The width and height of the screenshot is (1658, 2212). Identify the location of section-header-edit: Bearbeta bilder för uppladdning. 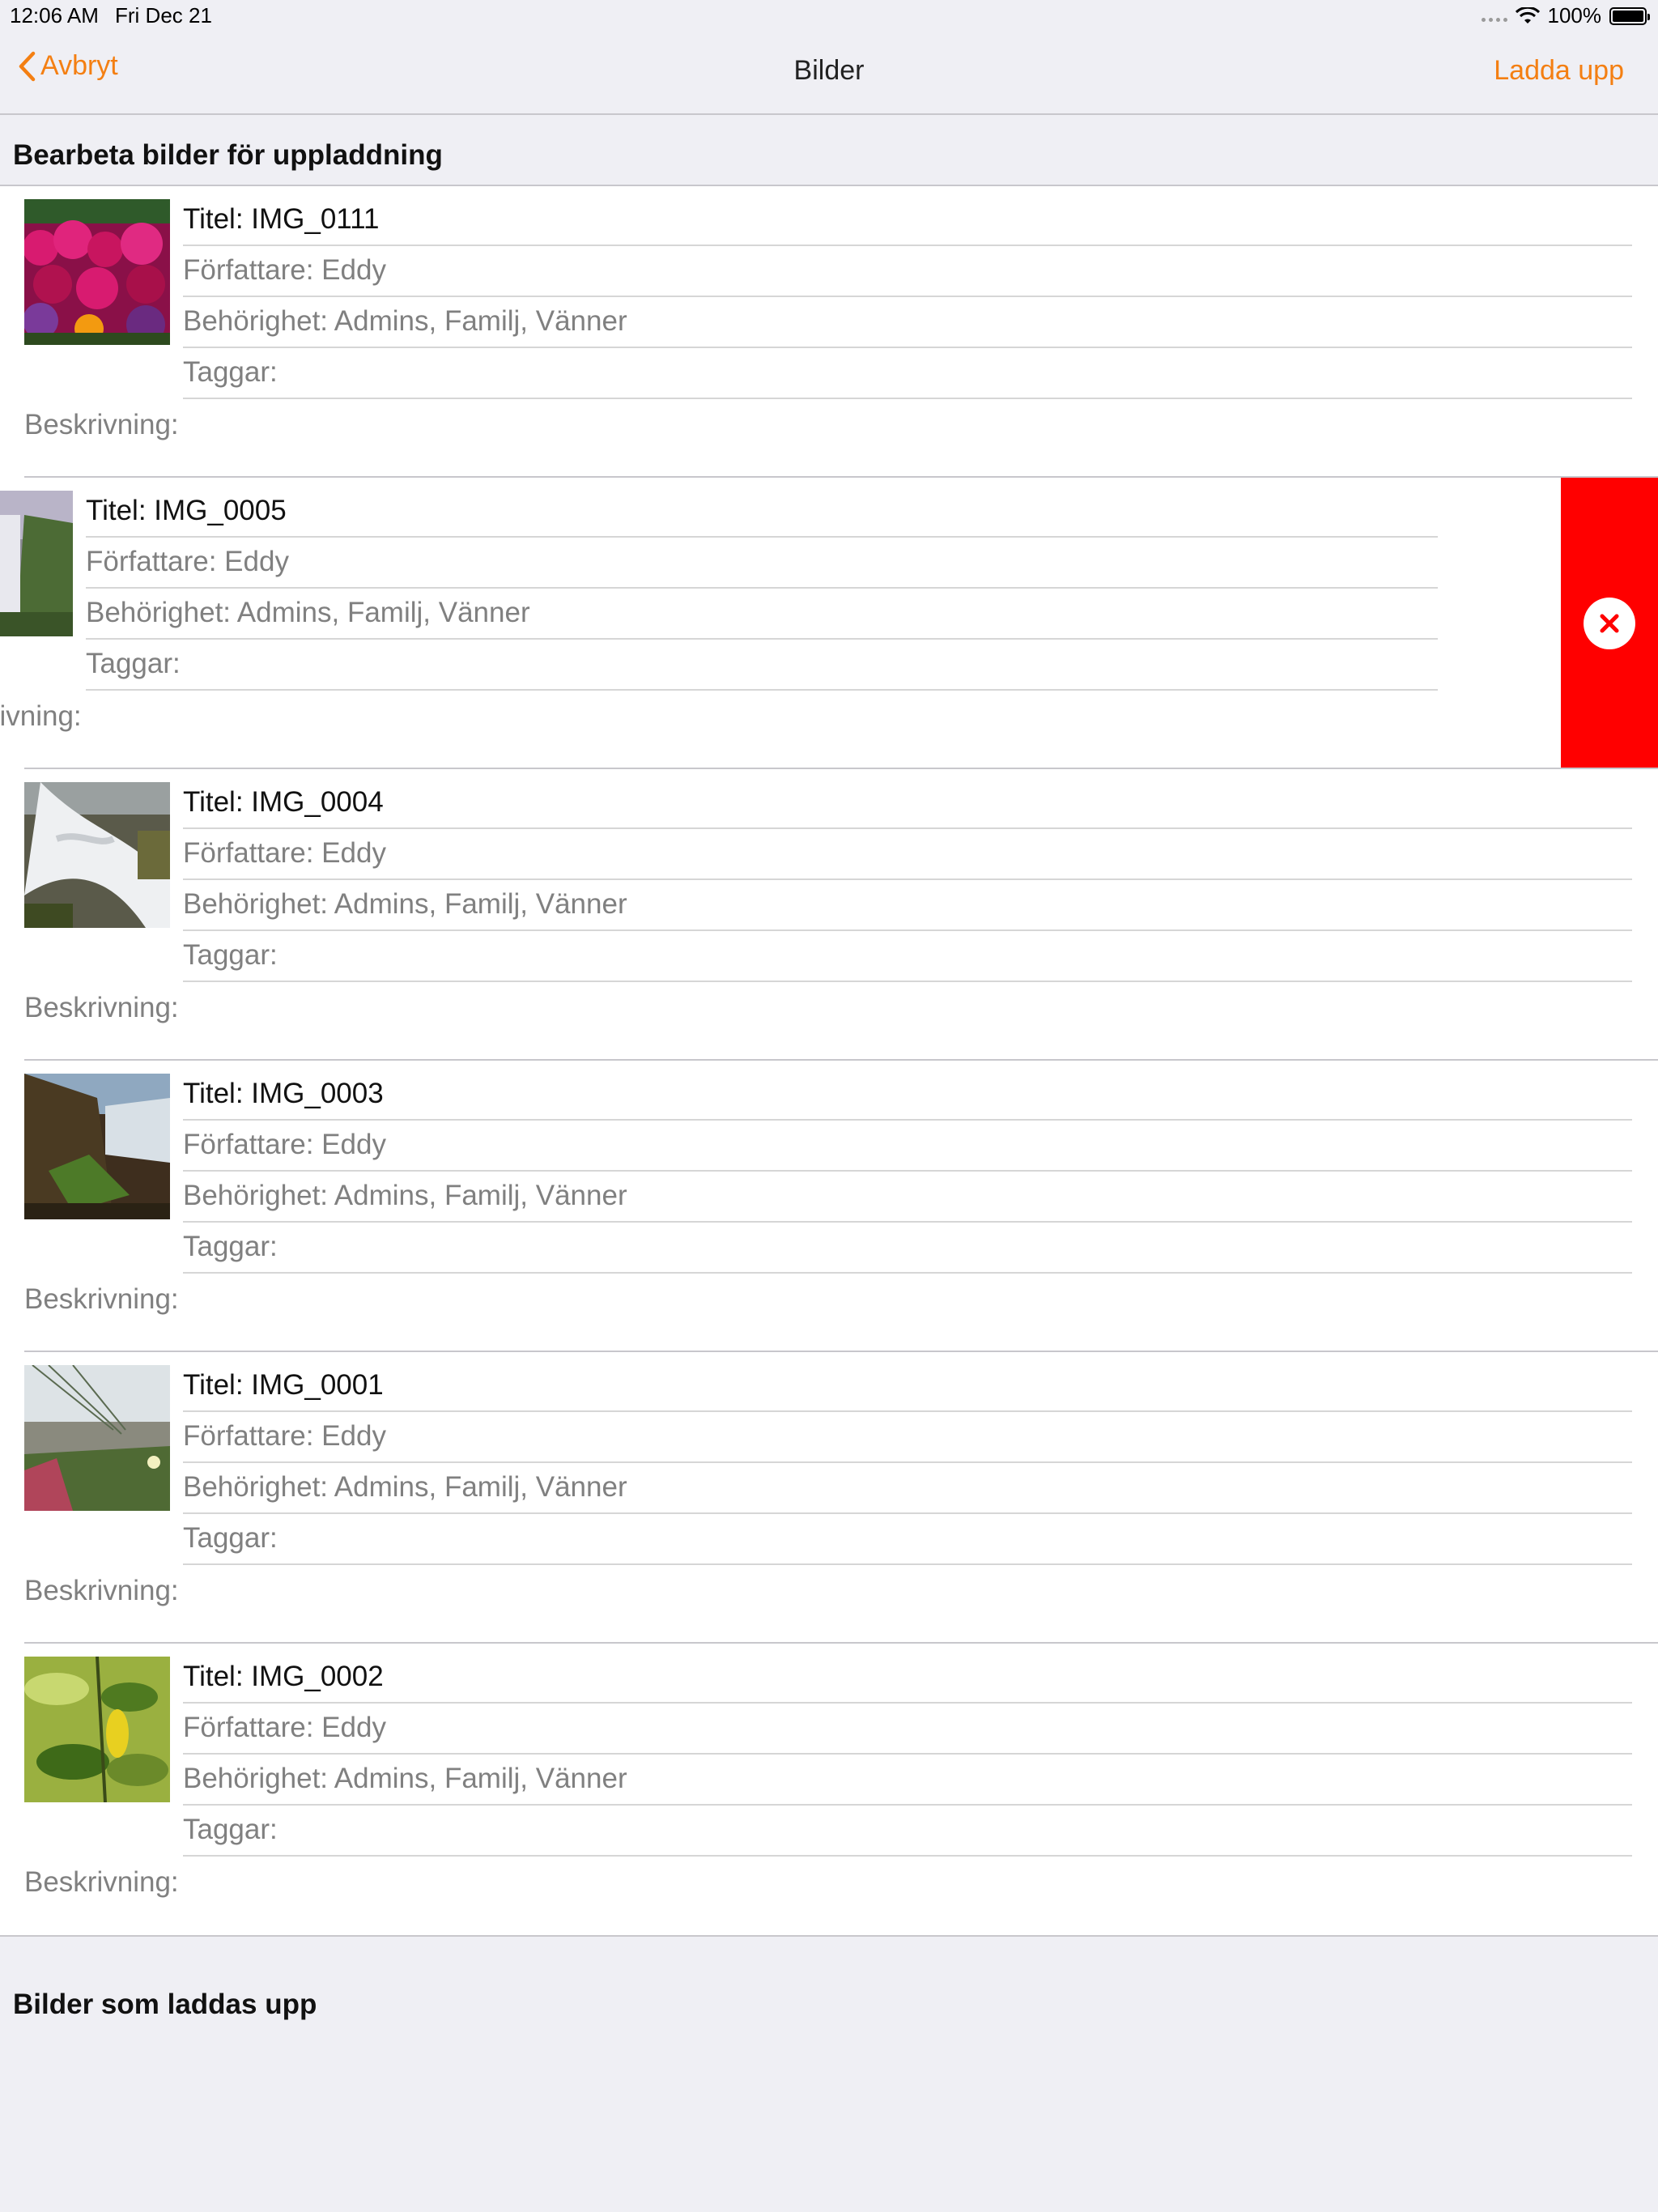
(228, 155).